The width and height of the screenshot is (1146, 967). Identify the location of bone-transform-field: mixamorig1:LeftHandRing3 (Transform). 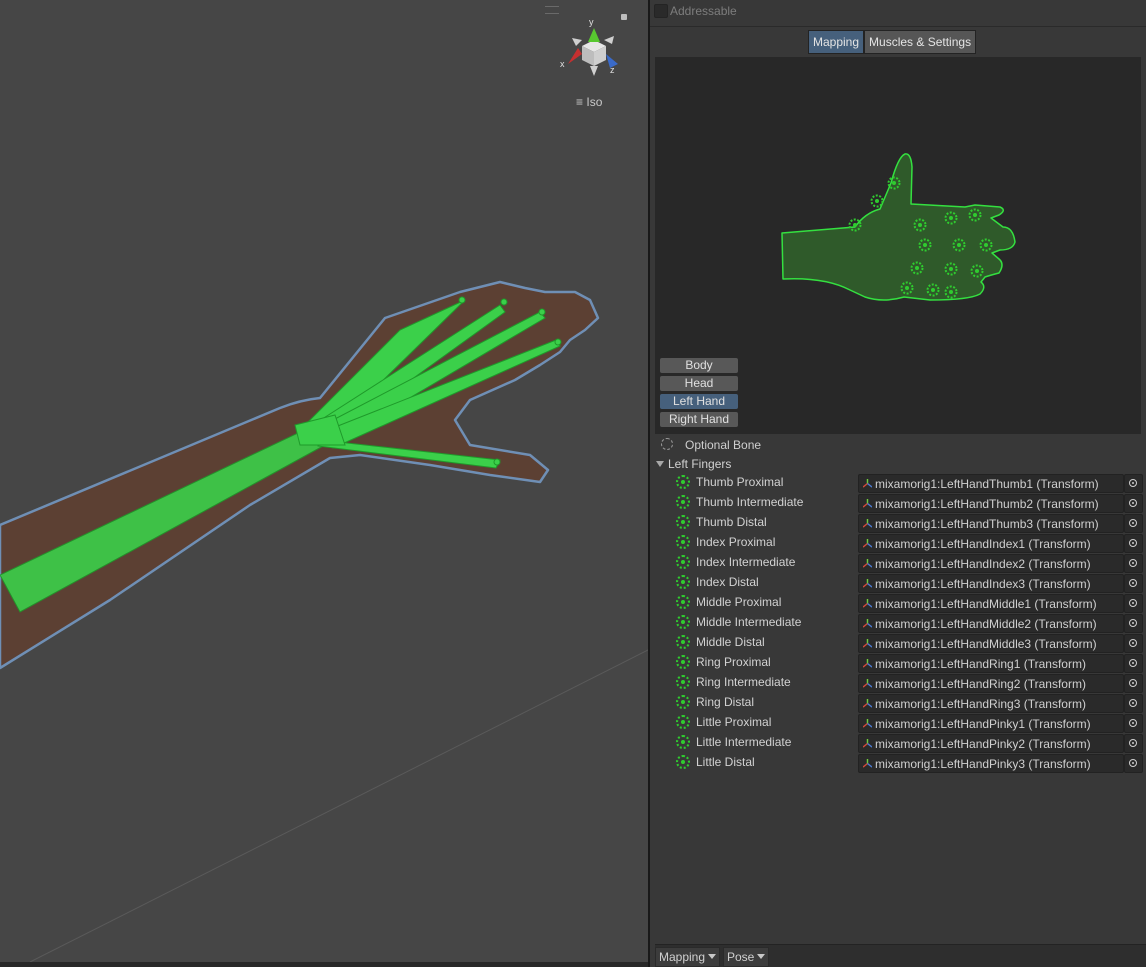
(991, 703).